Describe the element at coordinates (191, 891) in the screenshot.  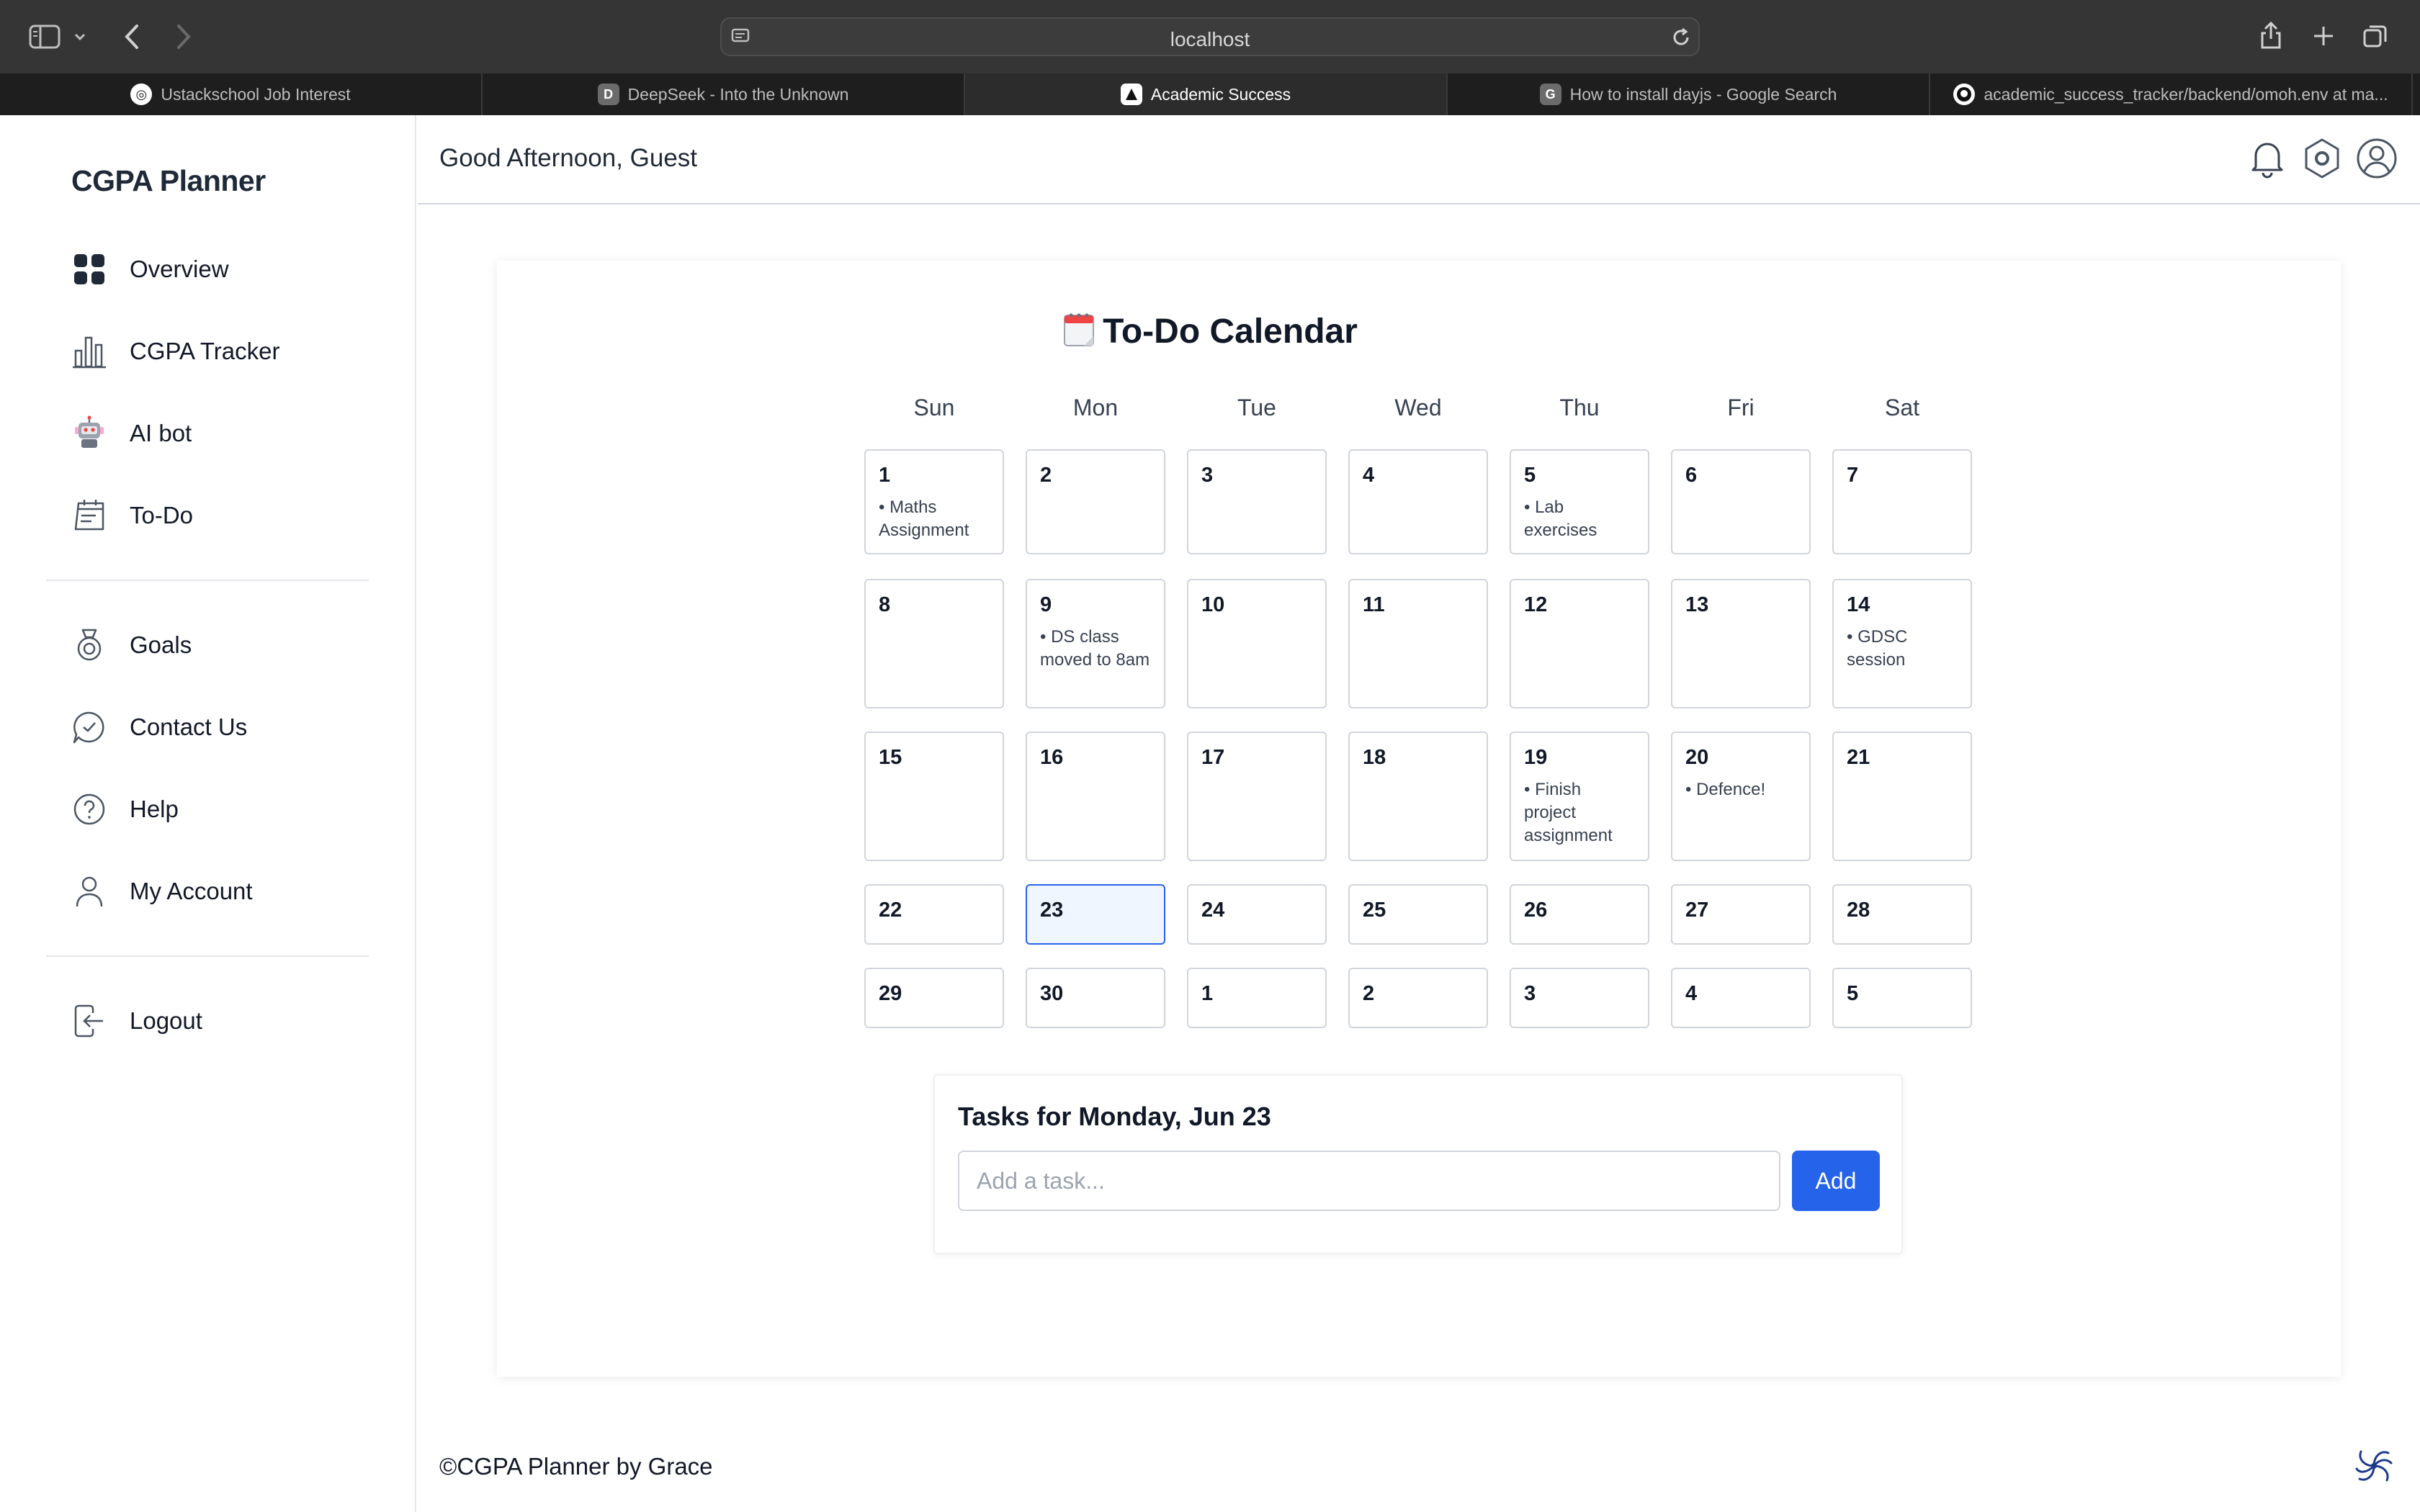
I see `sidebar-item-label: My Account` at that location.